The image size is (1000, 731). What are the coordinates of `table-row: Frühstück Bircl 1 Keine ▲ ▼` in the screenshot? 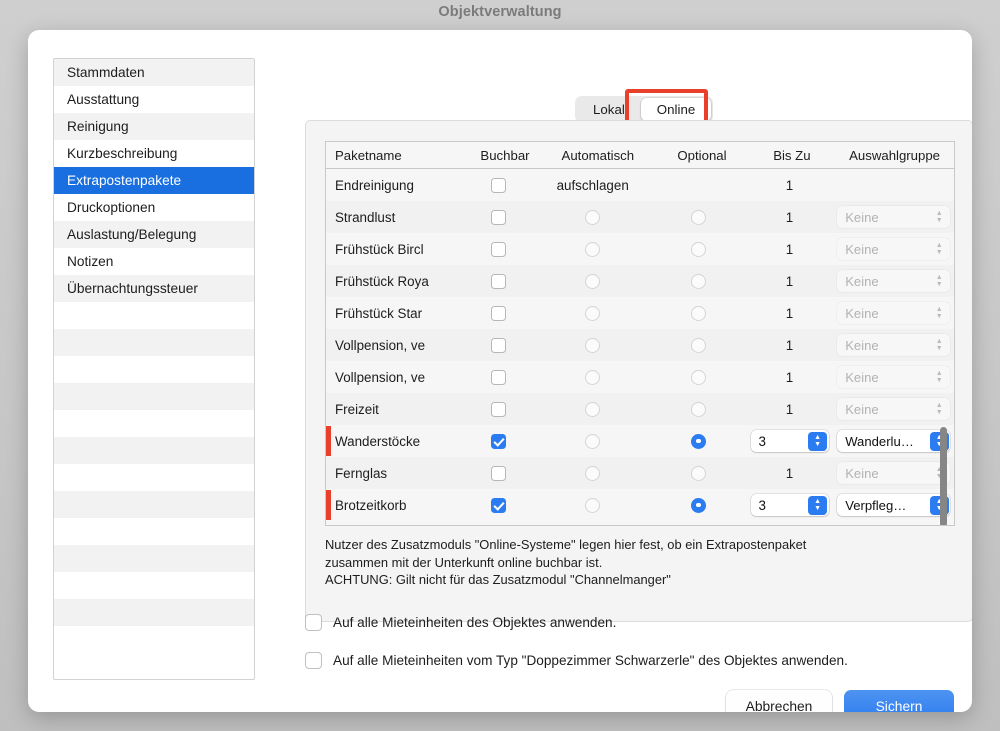 It's located at (640, 249).